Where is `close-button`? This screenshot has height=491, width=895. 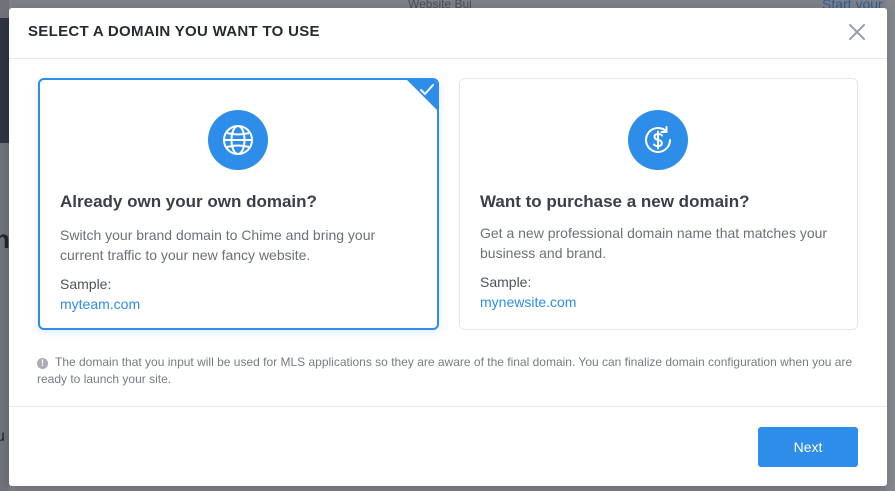
close-button is located at coordinates (857, 32).